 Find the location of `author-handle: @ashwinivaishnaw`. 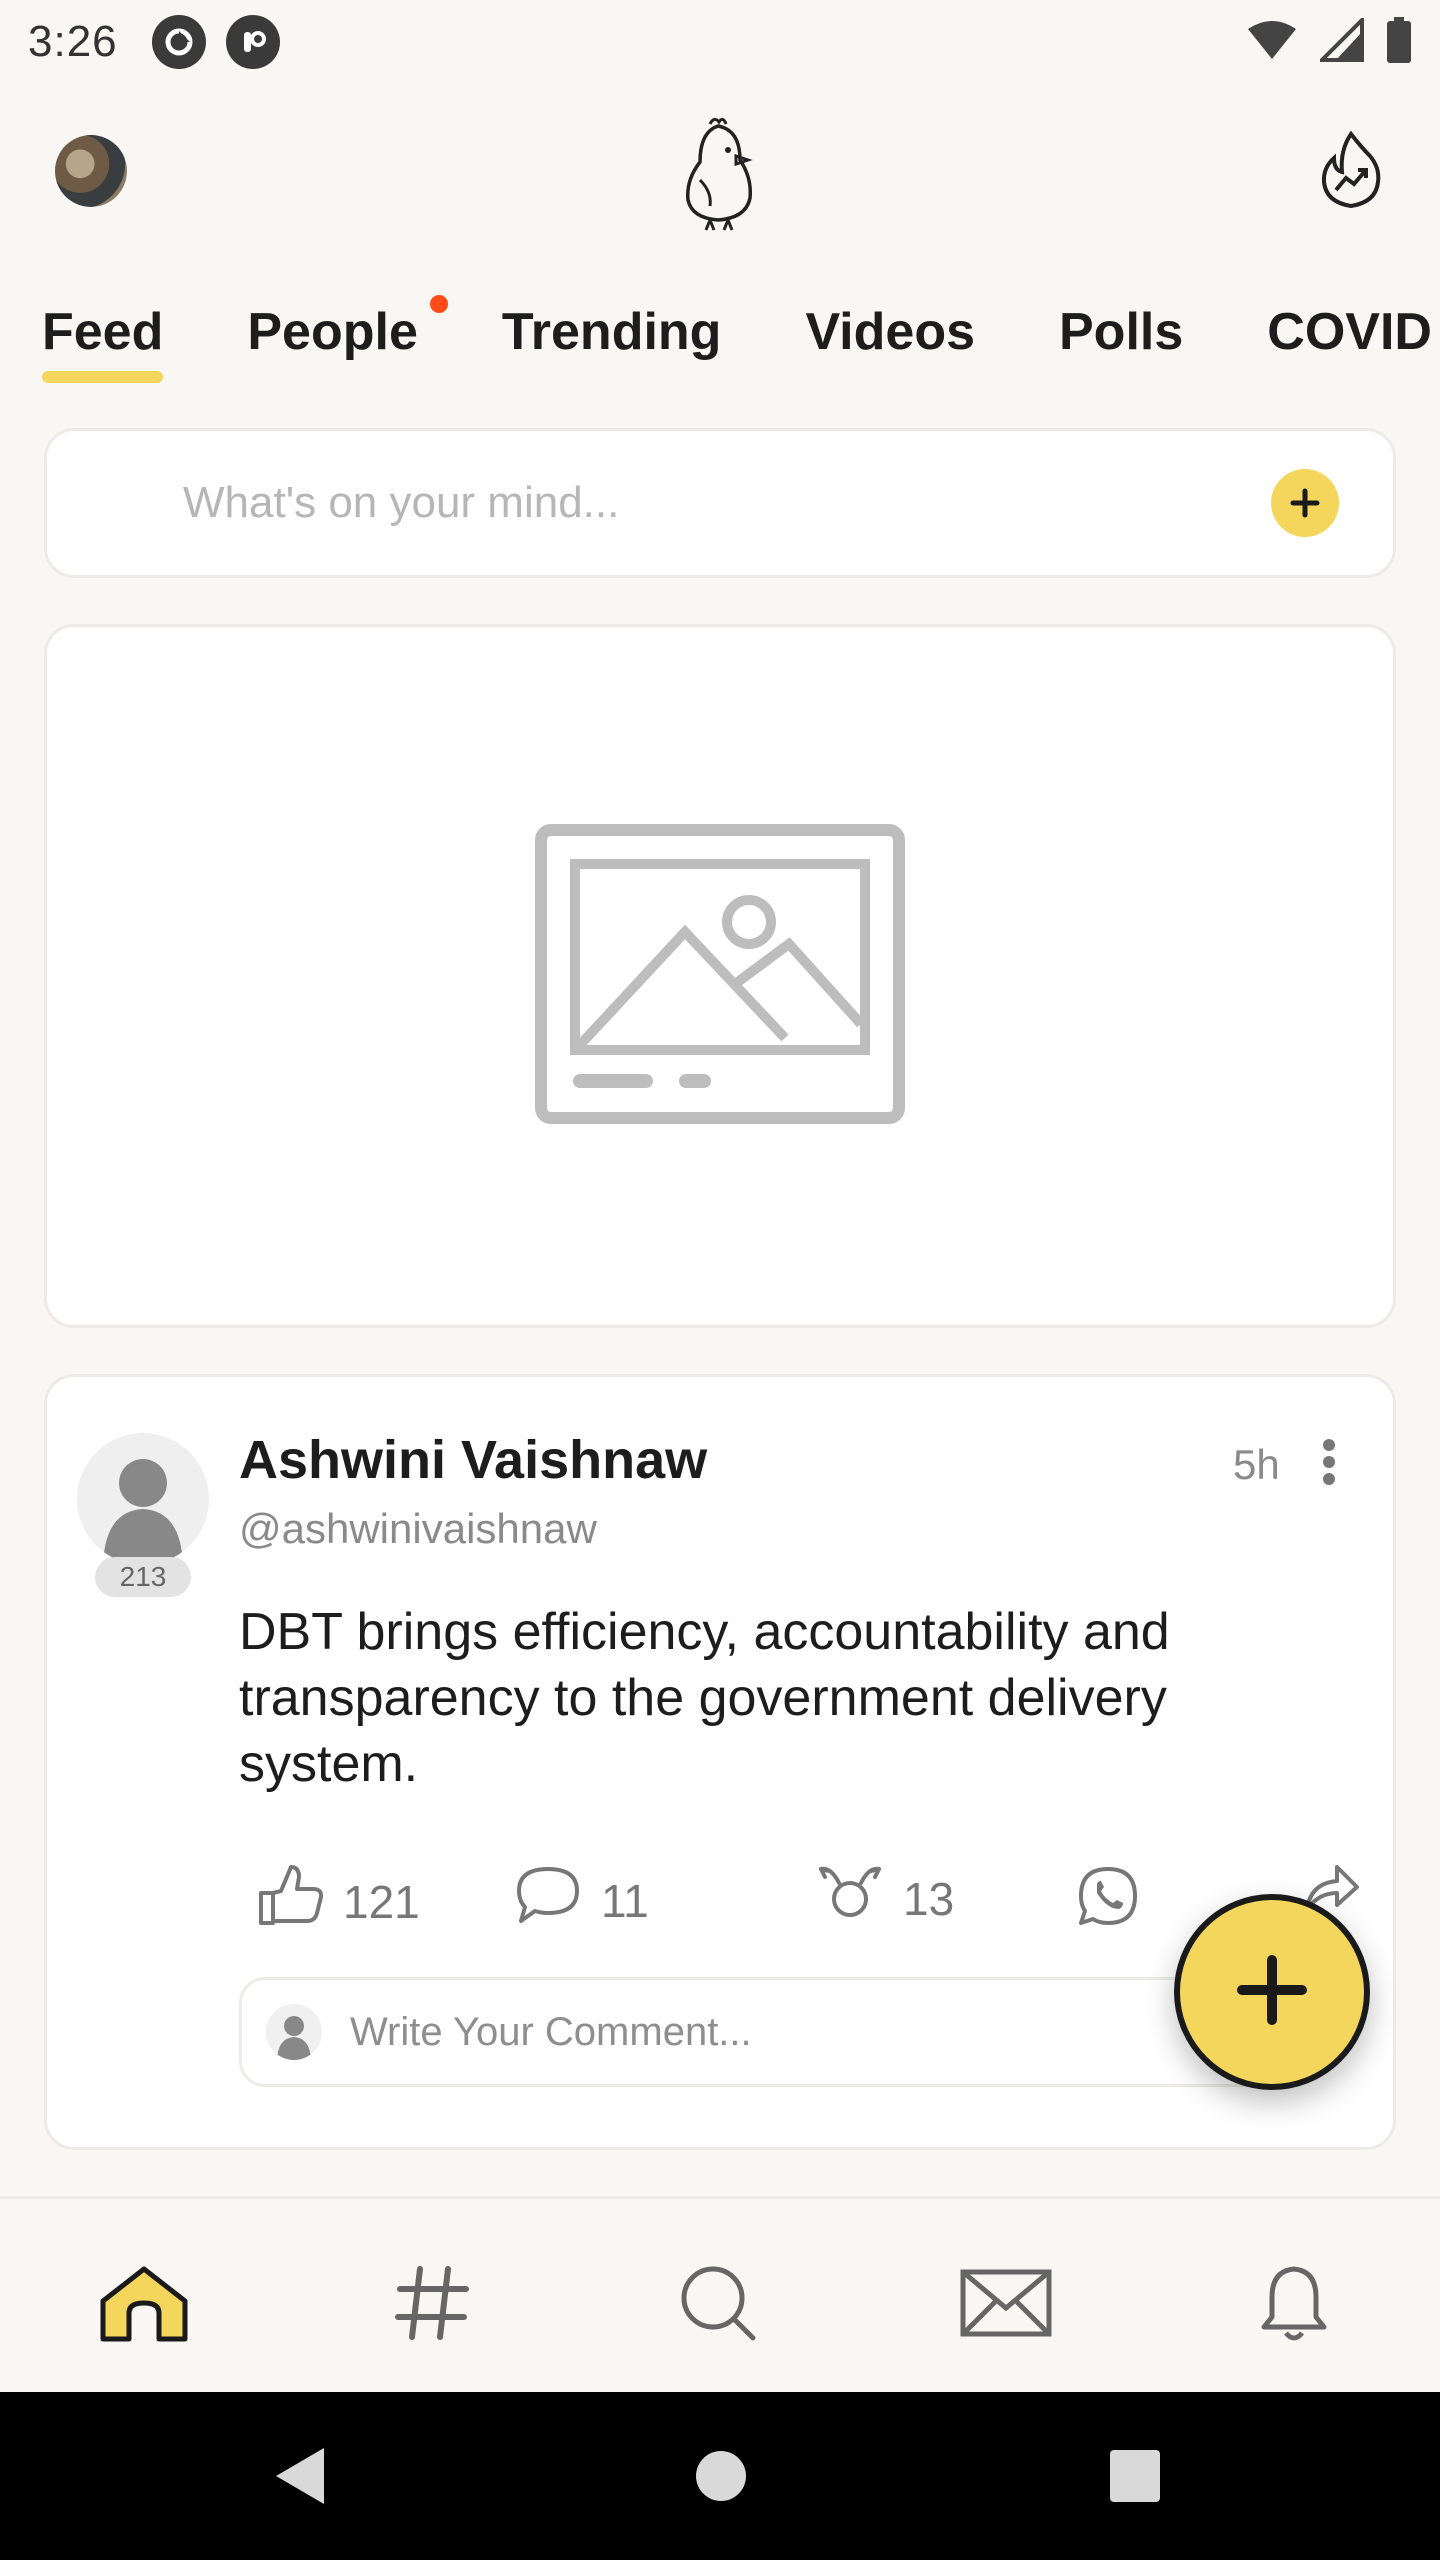

author-handle: @ashwinivaishnaw is located at coordinates (418, 1529).